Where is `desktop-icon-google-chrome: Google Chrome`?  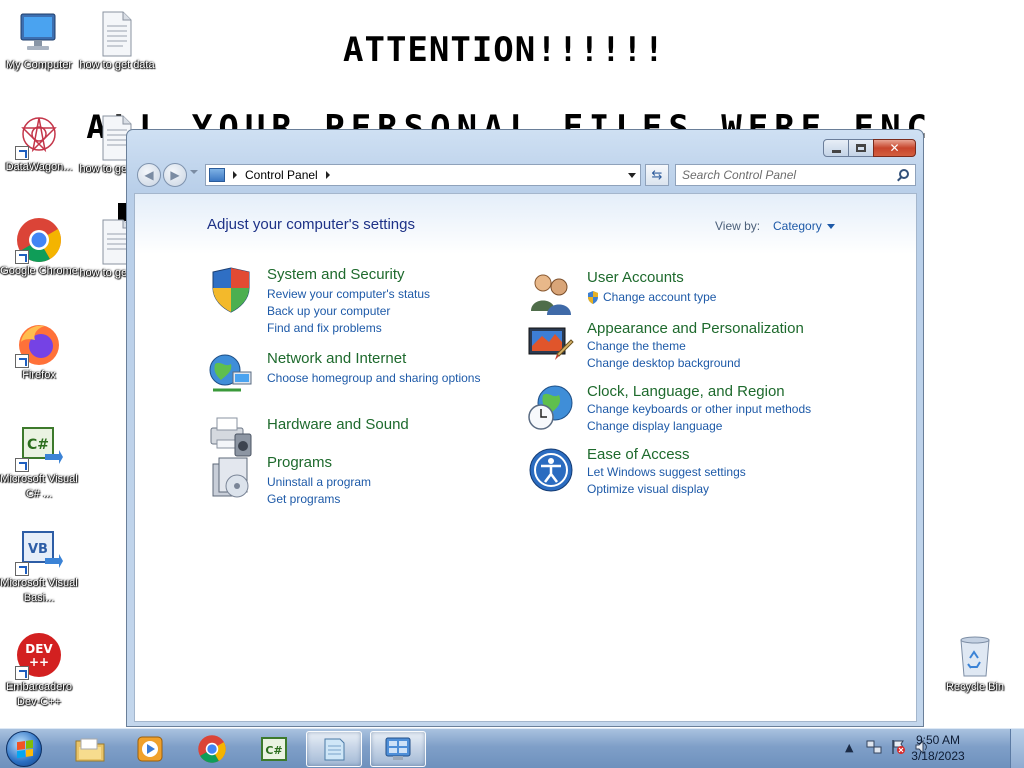
desktop-icon-google-chrome: Google Chrome is located at coordinates (39, 247).